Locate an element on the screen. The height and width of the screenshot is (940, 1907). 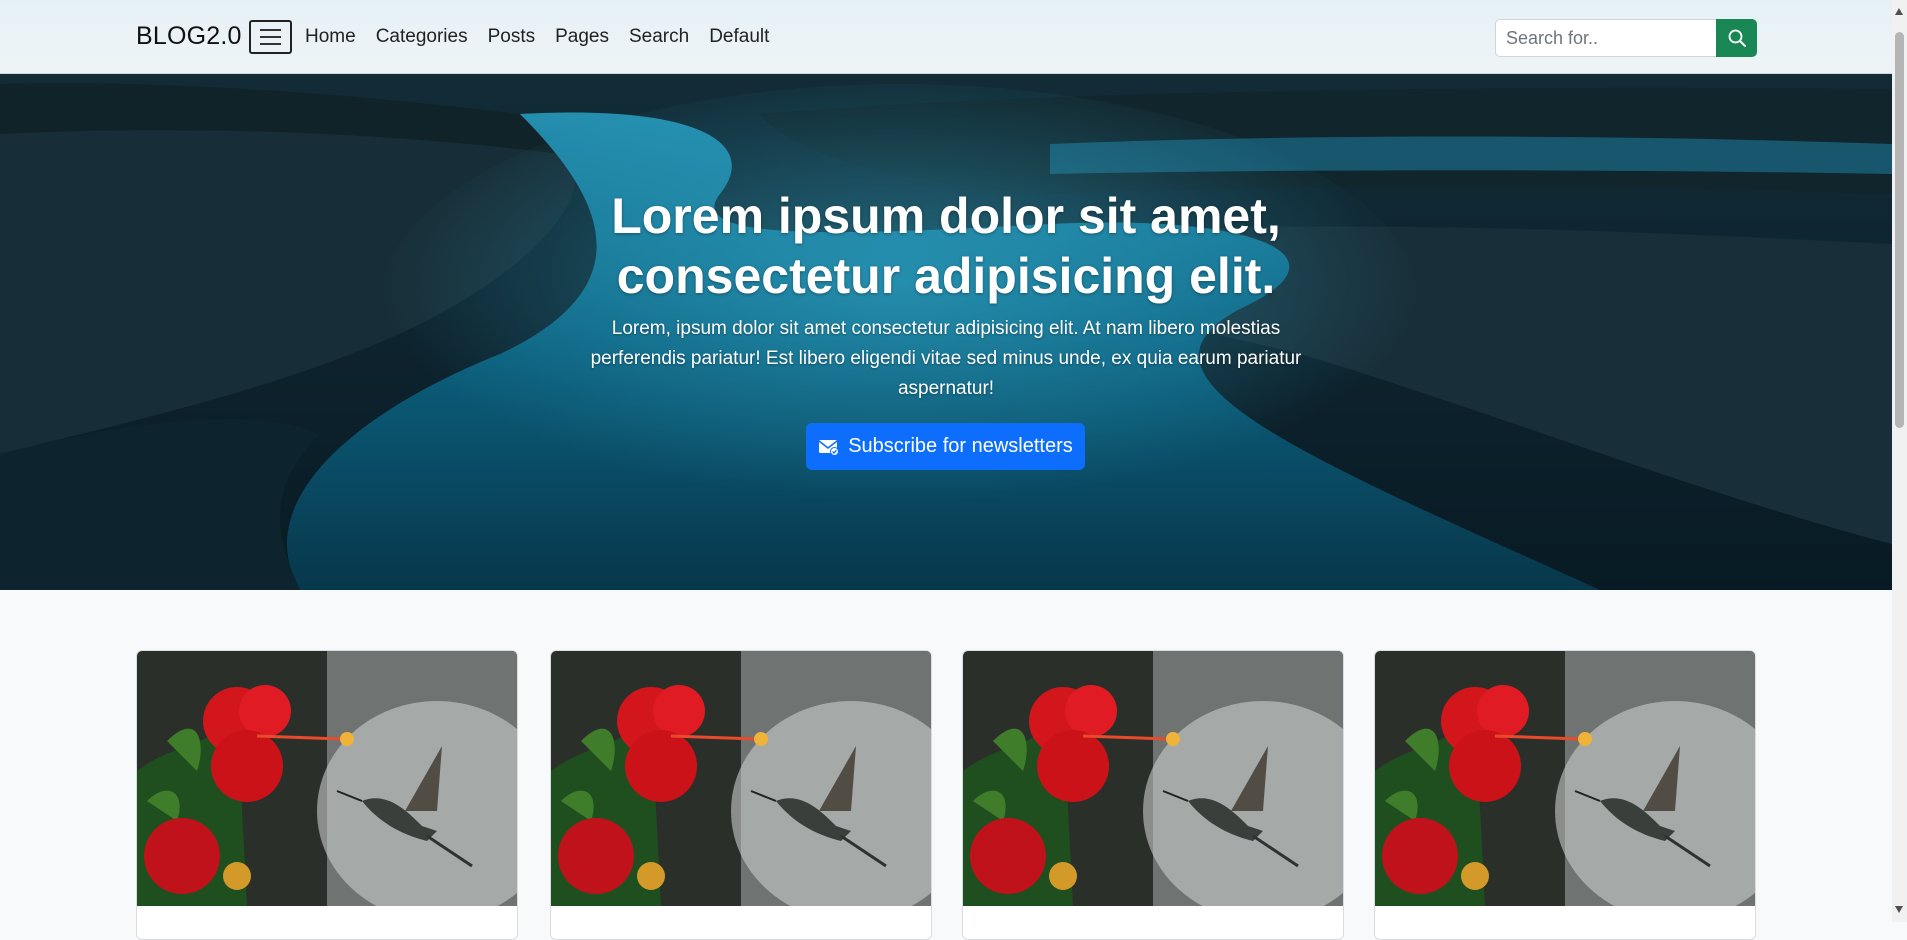
nav-link-search: Search is located at coordinates (659, 37).